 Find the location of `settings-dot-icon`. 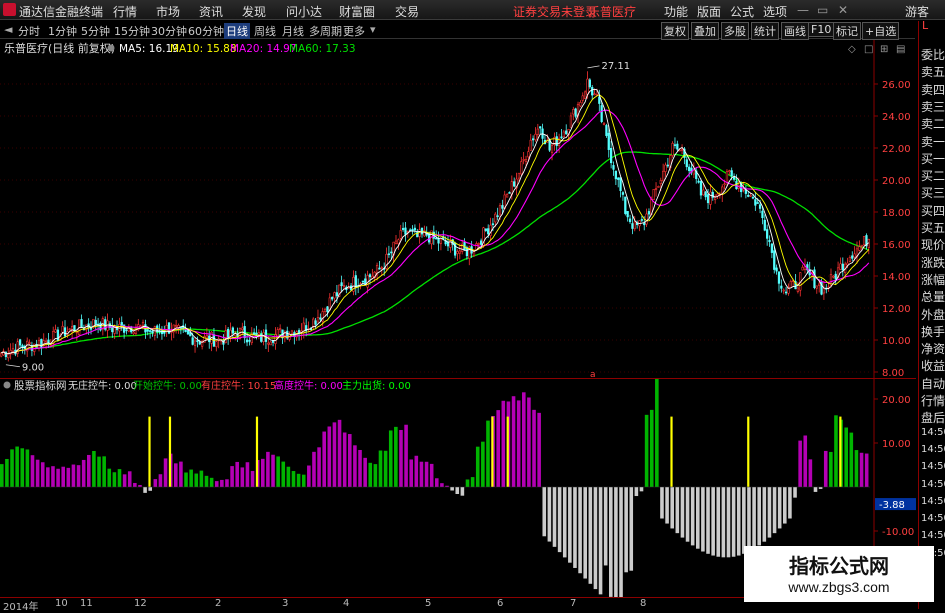

settings-dot-icon is located at coordinates (111, 48).